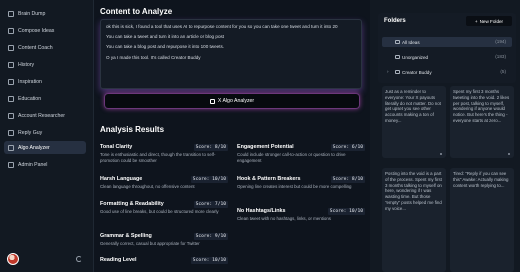 The width and height of the screenshot is (520, 272). I want to click on metric-name: Tonal Clarity, so click(116, 147).